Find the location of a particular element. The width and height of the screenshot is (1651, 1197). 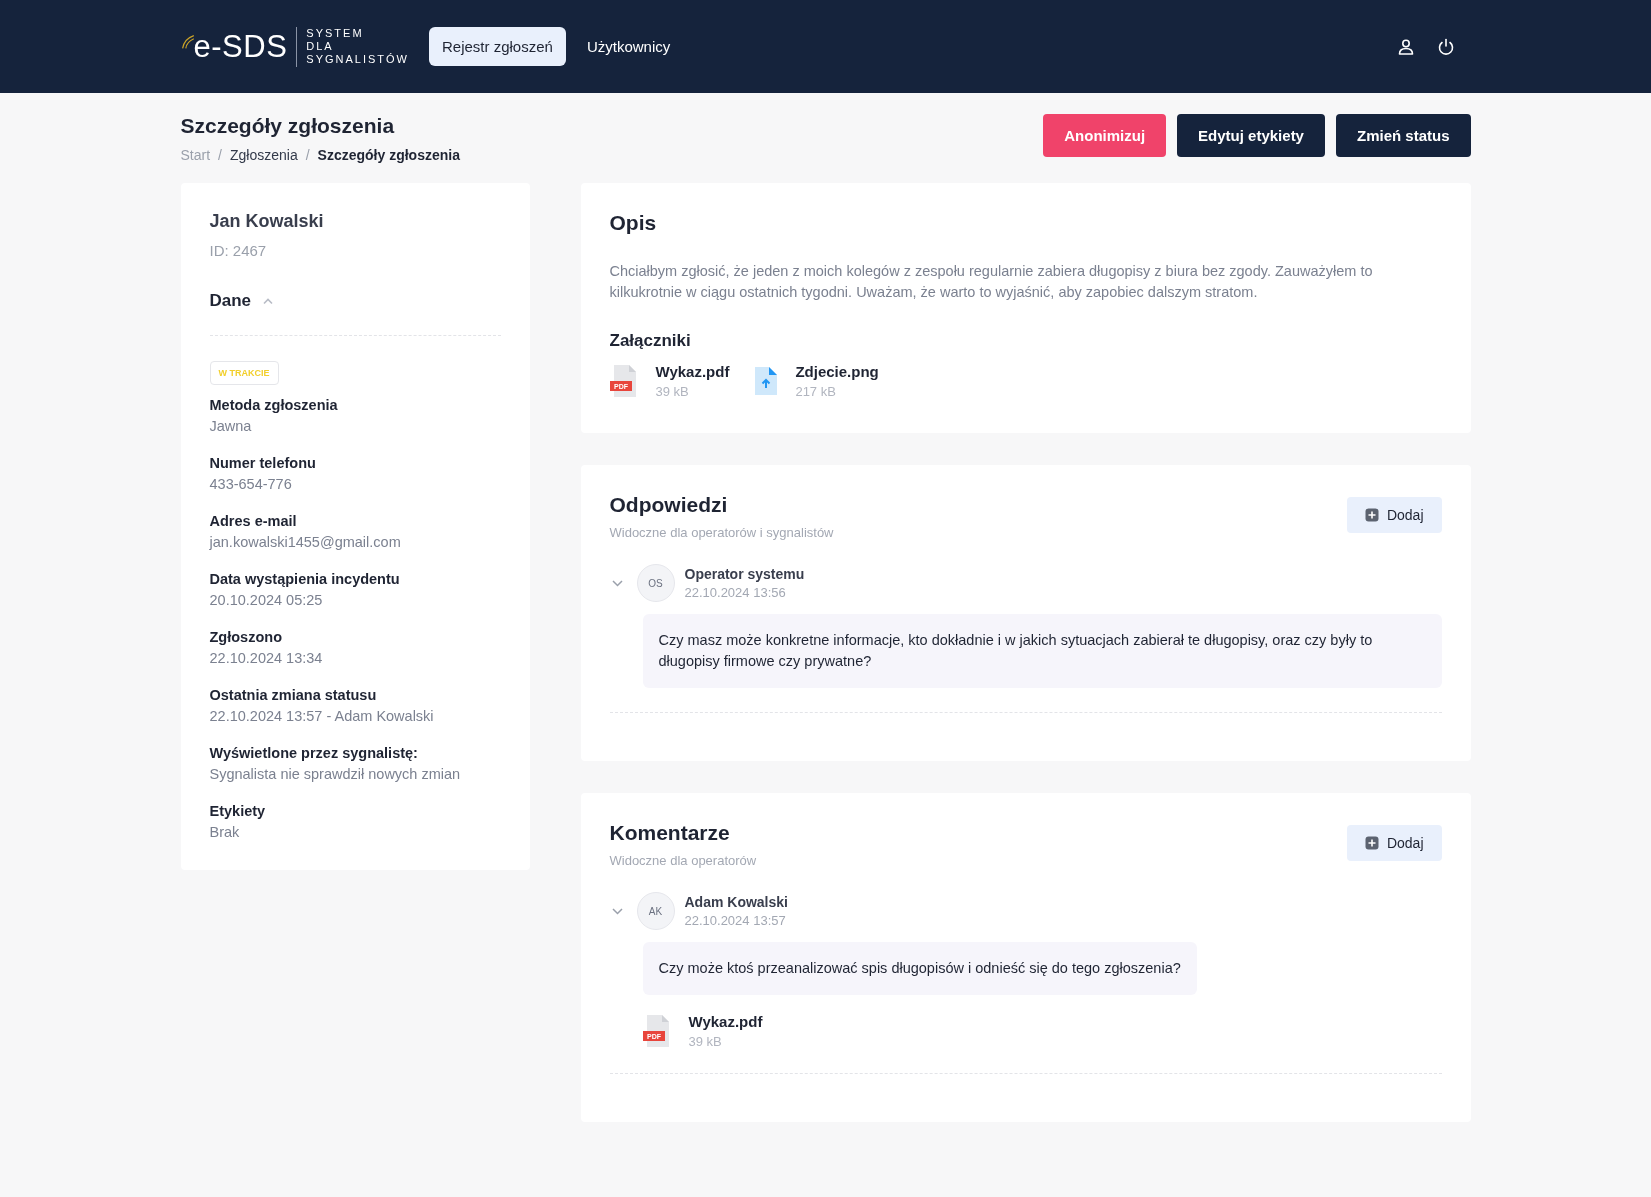

author-name: Adam Kowalski is located at coordinates (736, 902).